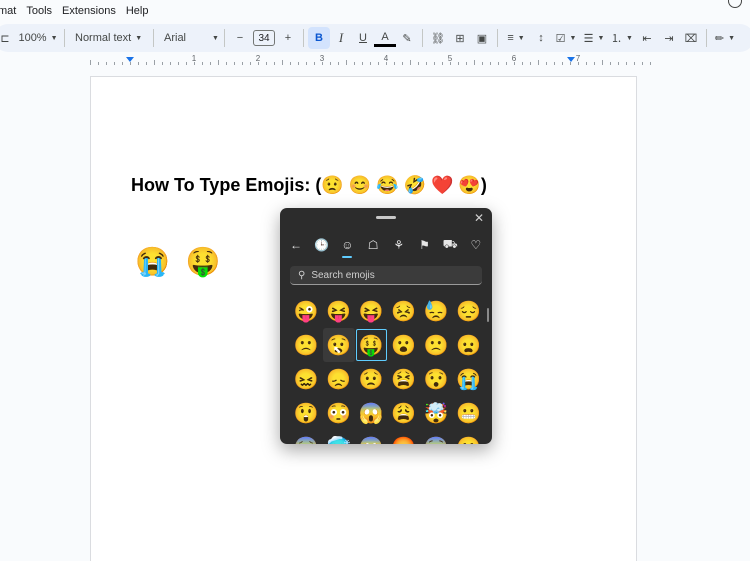 The image size is (750, 561). What do you see at coordinates (399, 245) in the screenshot?
I see `celebration-icon: ⚘` at bounding box center [399, 245].